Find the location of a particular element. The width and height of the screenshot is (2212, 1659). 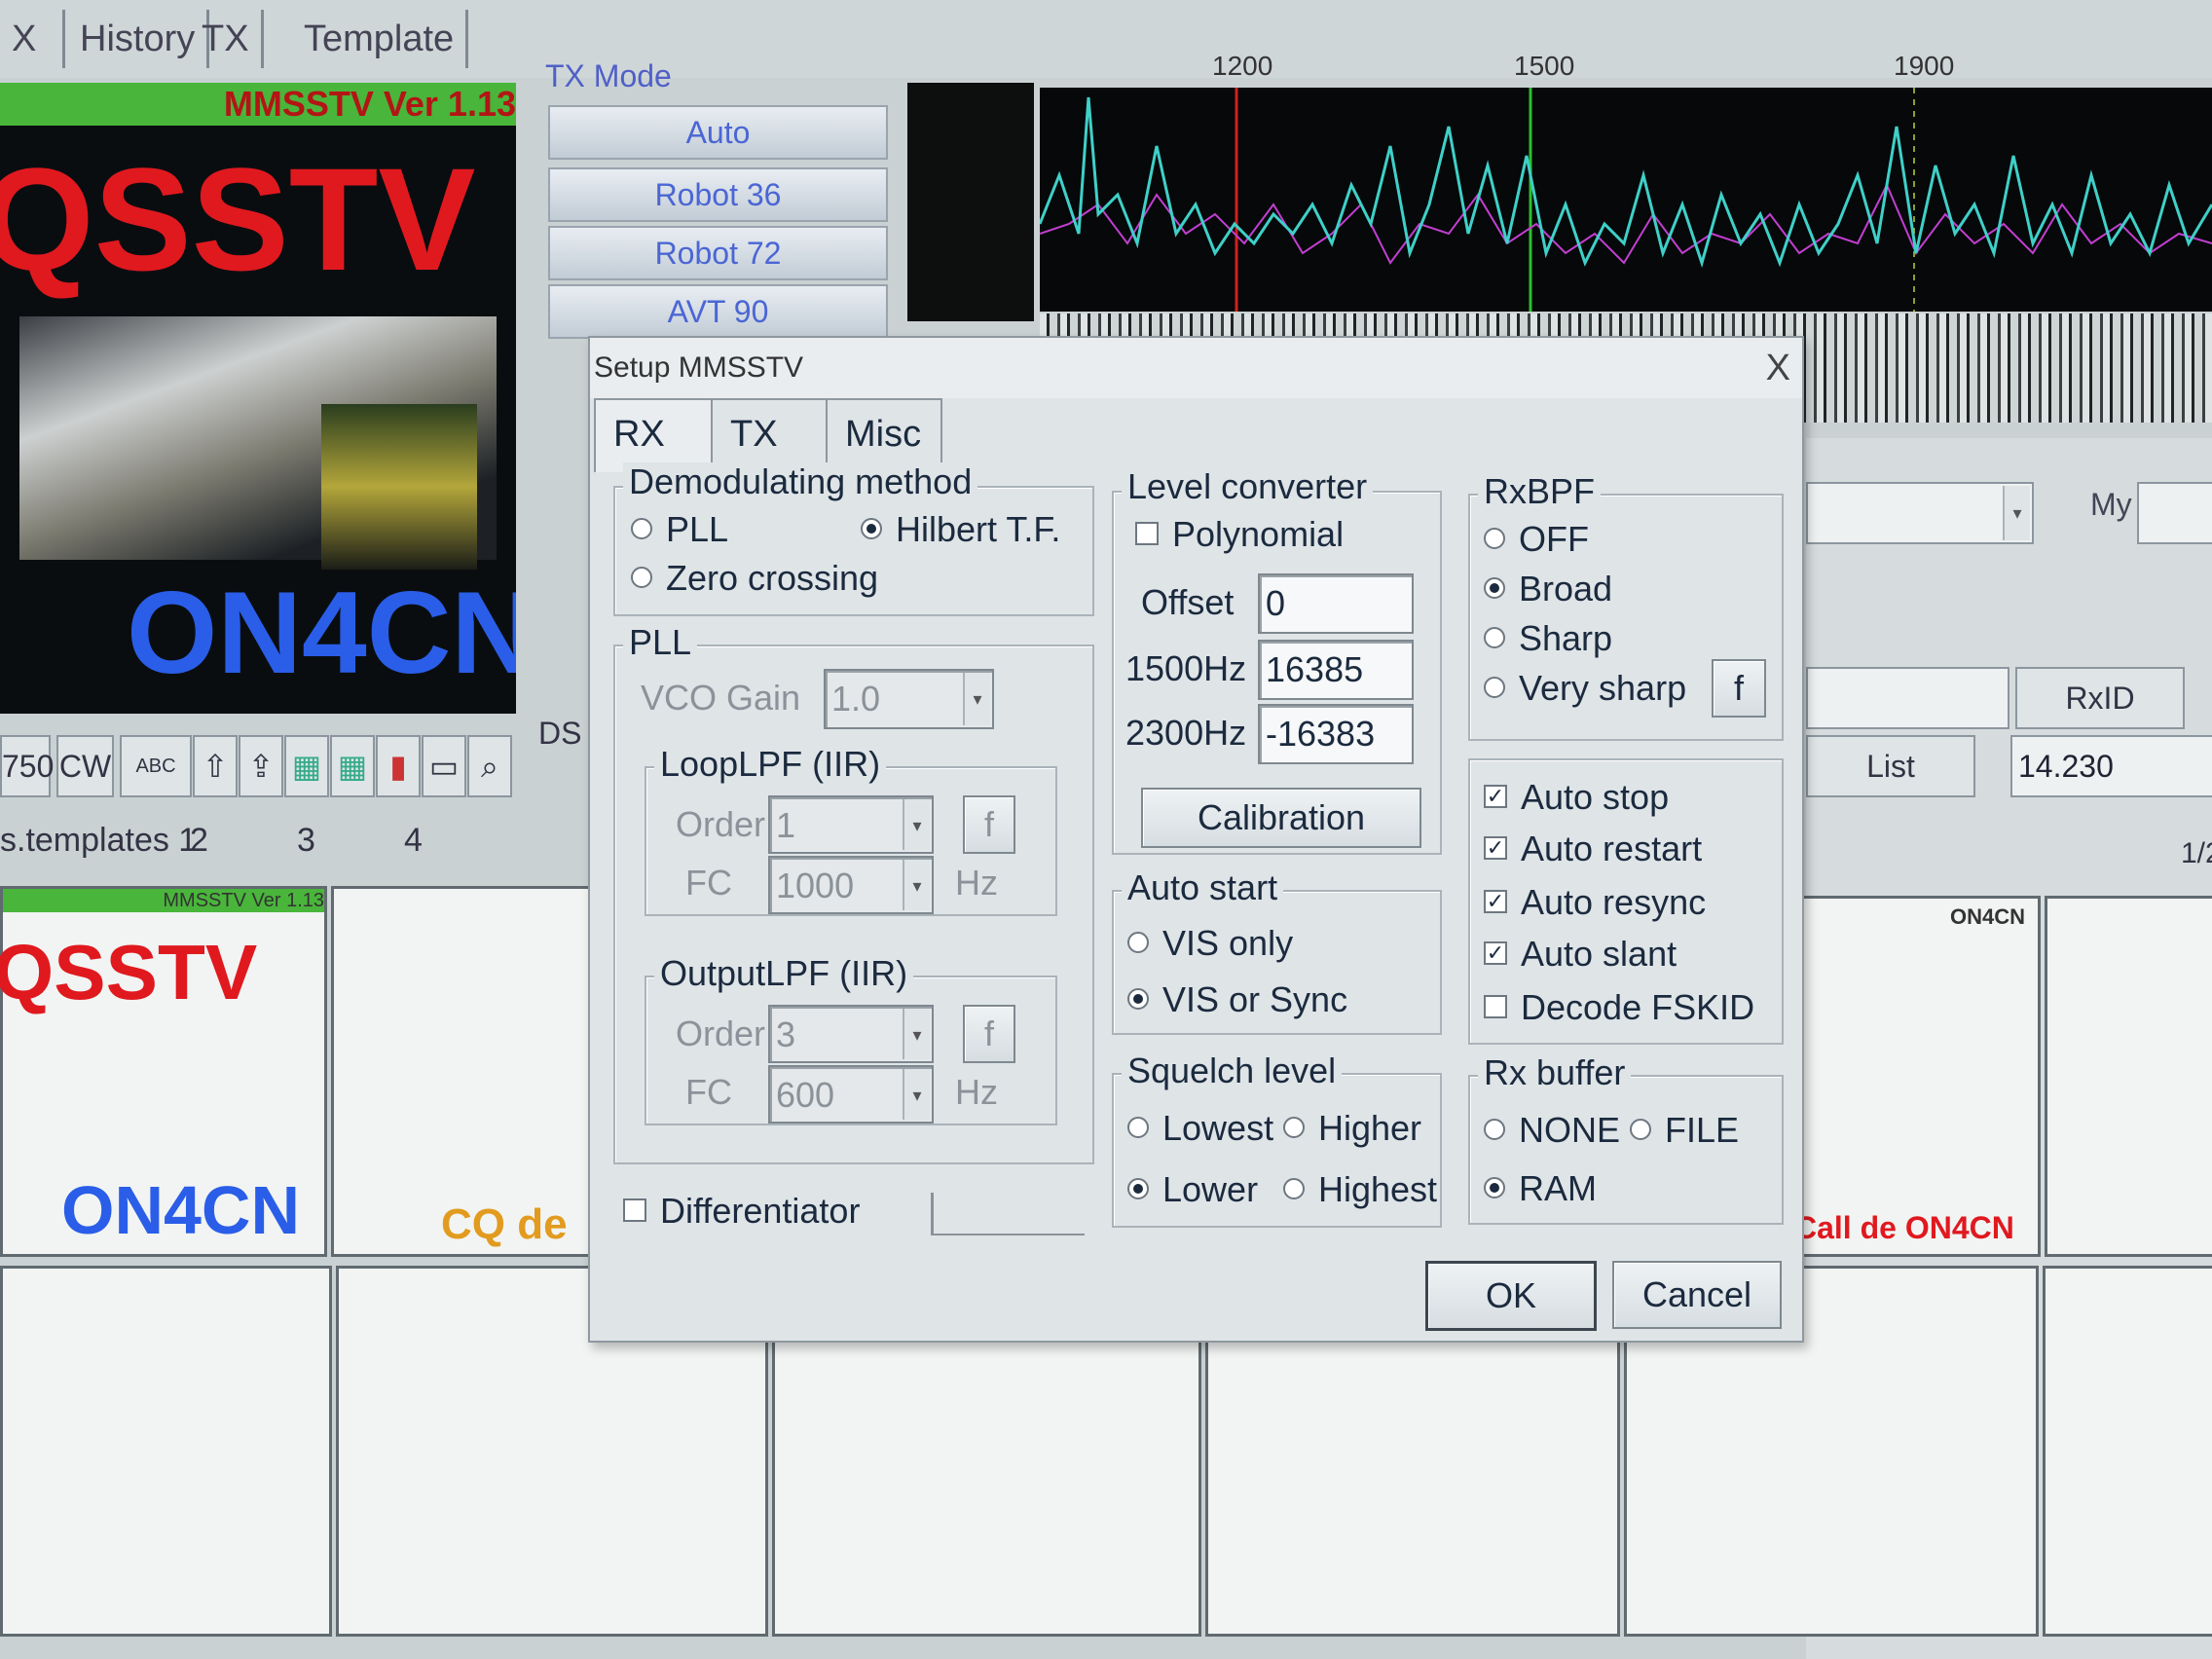

demod-zero-radio: Zero crossing is located at coordinates (754, 578).